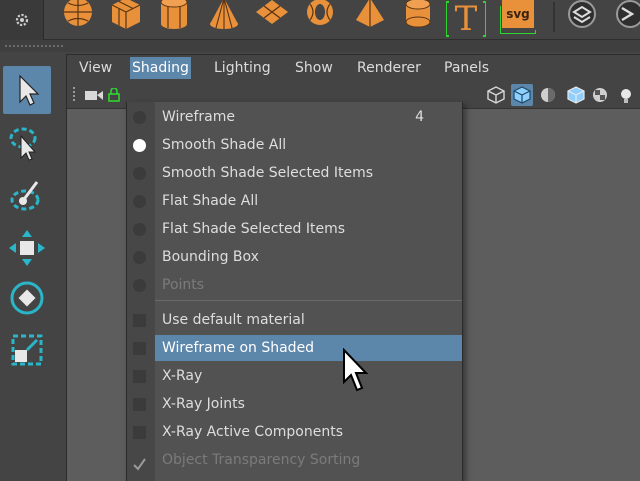  Describe the element at coordinates (139, 462) in the screenshot. I see `checkmark-icon` at that location.